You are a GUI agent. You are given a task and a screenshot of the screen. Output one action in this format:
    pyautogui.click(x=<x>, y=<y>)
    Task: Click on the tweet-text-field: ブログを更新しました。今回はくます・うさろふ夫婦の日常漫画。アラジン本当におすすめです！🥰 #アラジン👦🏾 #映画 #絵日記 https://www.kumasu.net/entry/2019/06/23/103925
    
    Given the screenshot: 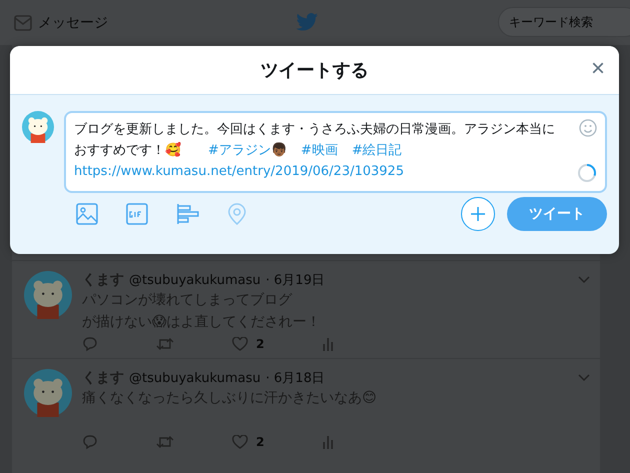 What is the action you would take?
    pyautogui.click(x=335, y=152)
    